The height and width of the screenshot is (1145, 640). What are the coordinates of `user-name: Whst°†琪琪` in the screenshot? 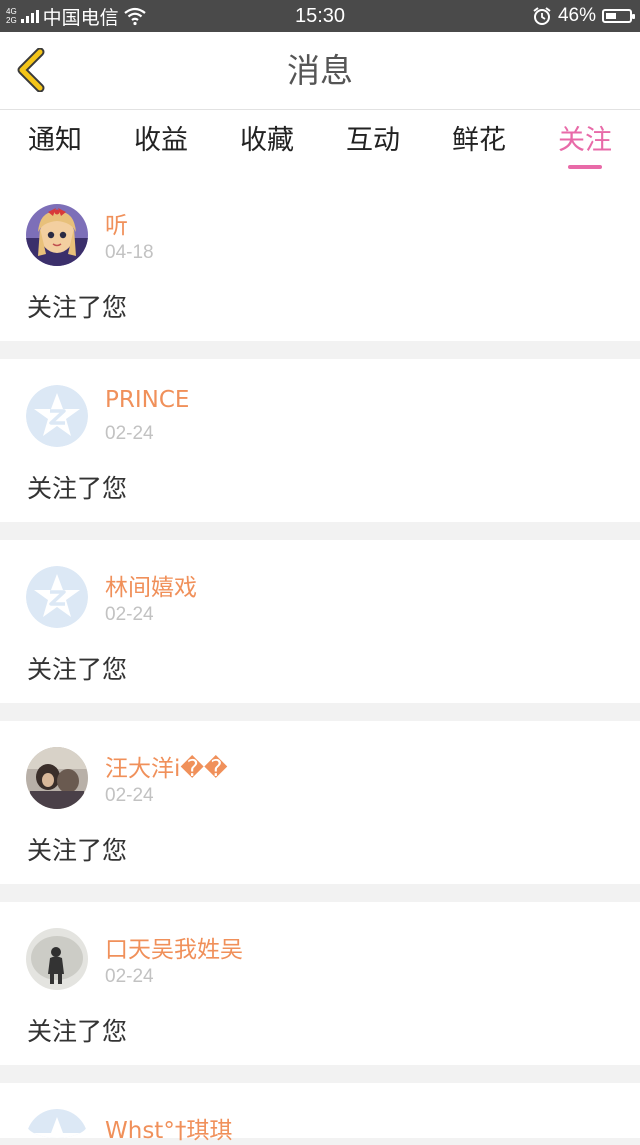 It's located at (168, 1128).